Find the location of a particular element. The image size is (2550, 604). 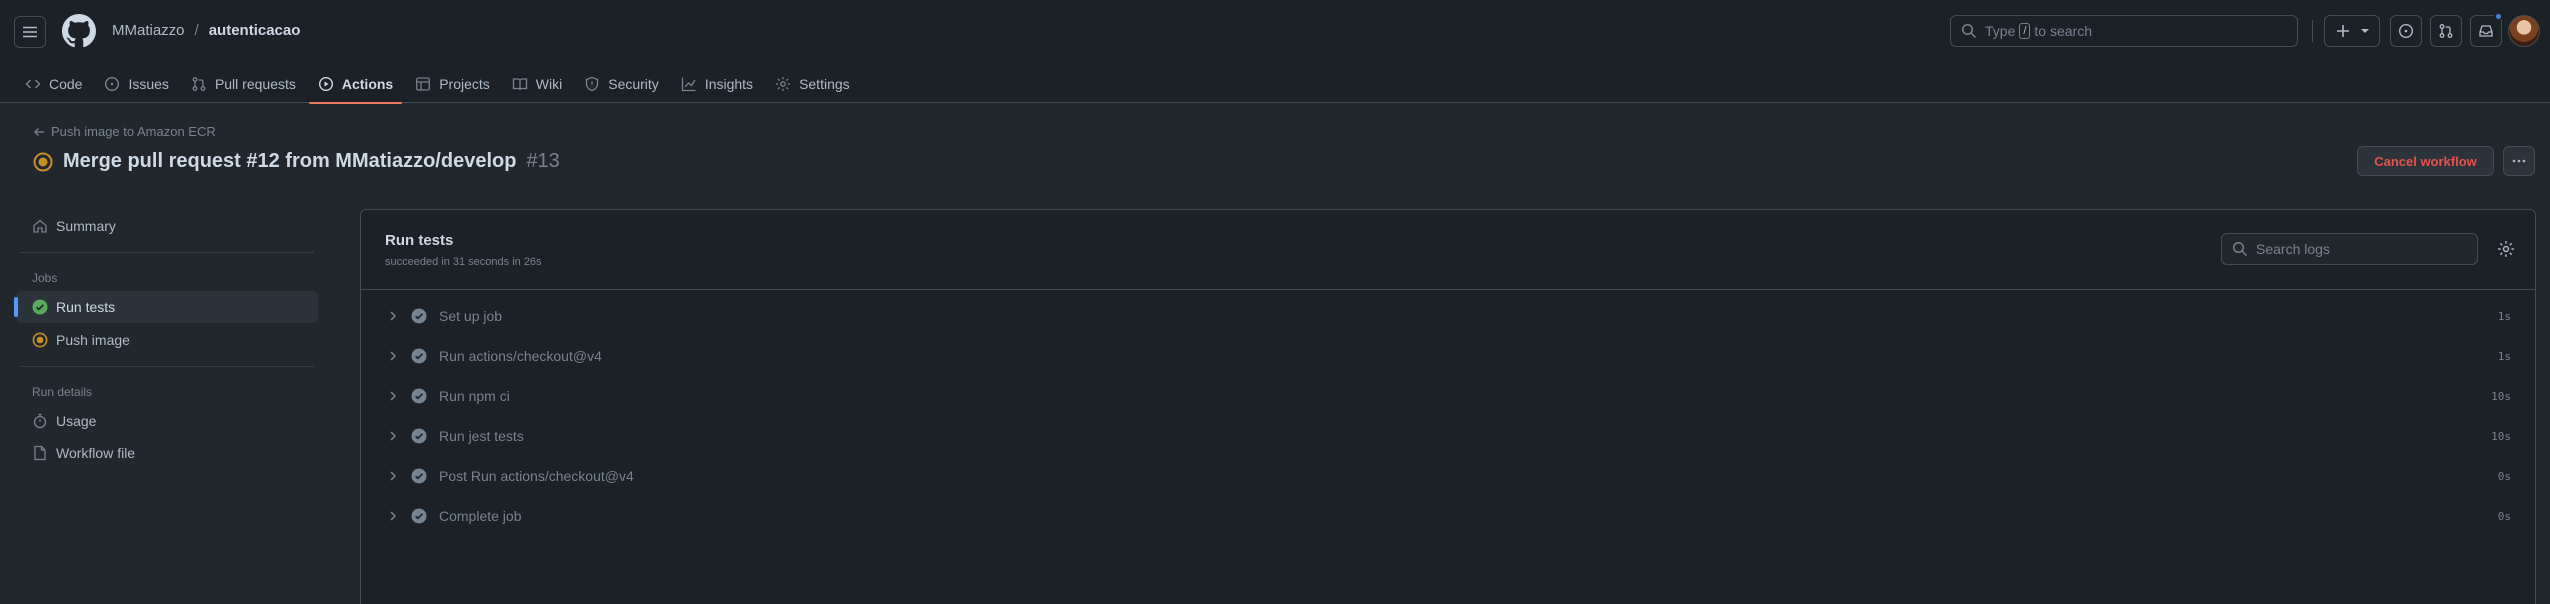

tab-security: Security is located at coordinates (621, 83).